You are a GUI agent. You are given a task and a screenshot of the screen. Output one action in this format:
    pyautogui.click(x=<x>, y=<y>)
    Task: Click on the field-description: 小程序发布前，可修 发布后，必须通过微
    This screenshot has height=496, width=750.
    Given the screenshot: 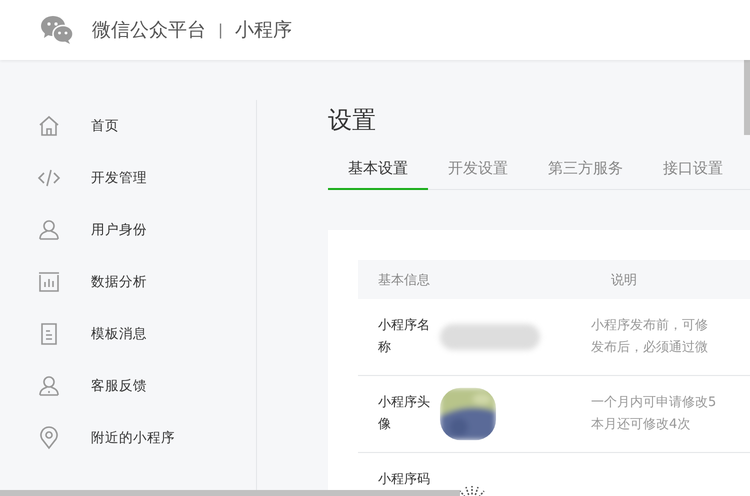 What is the action you would take?
    pyautogui.click(x=649, y=337)
    